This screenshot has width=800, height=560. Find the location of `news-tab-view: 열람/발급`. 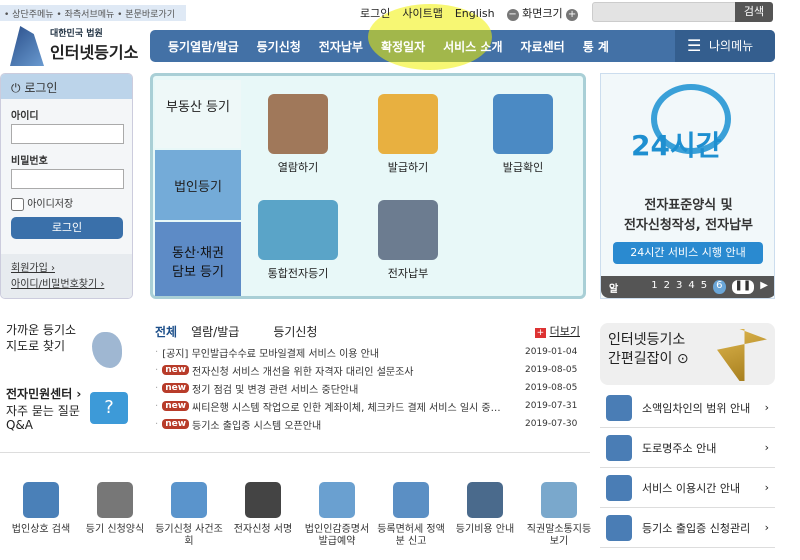

news-tab-view: 열람/발급 is located at coordinates (215, 333).